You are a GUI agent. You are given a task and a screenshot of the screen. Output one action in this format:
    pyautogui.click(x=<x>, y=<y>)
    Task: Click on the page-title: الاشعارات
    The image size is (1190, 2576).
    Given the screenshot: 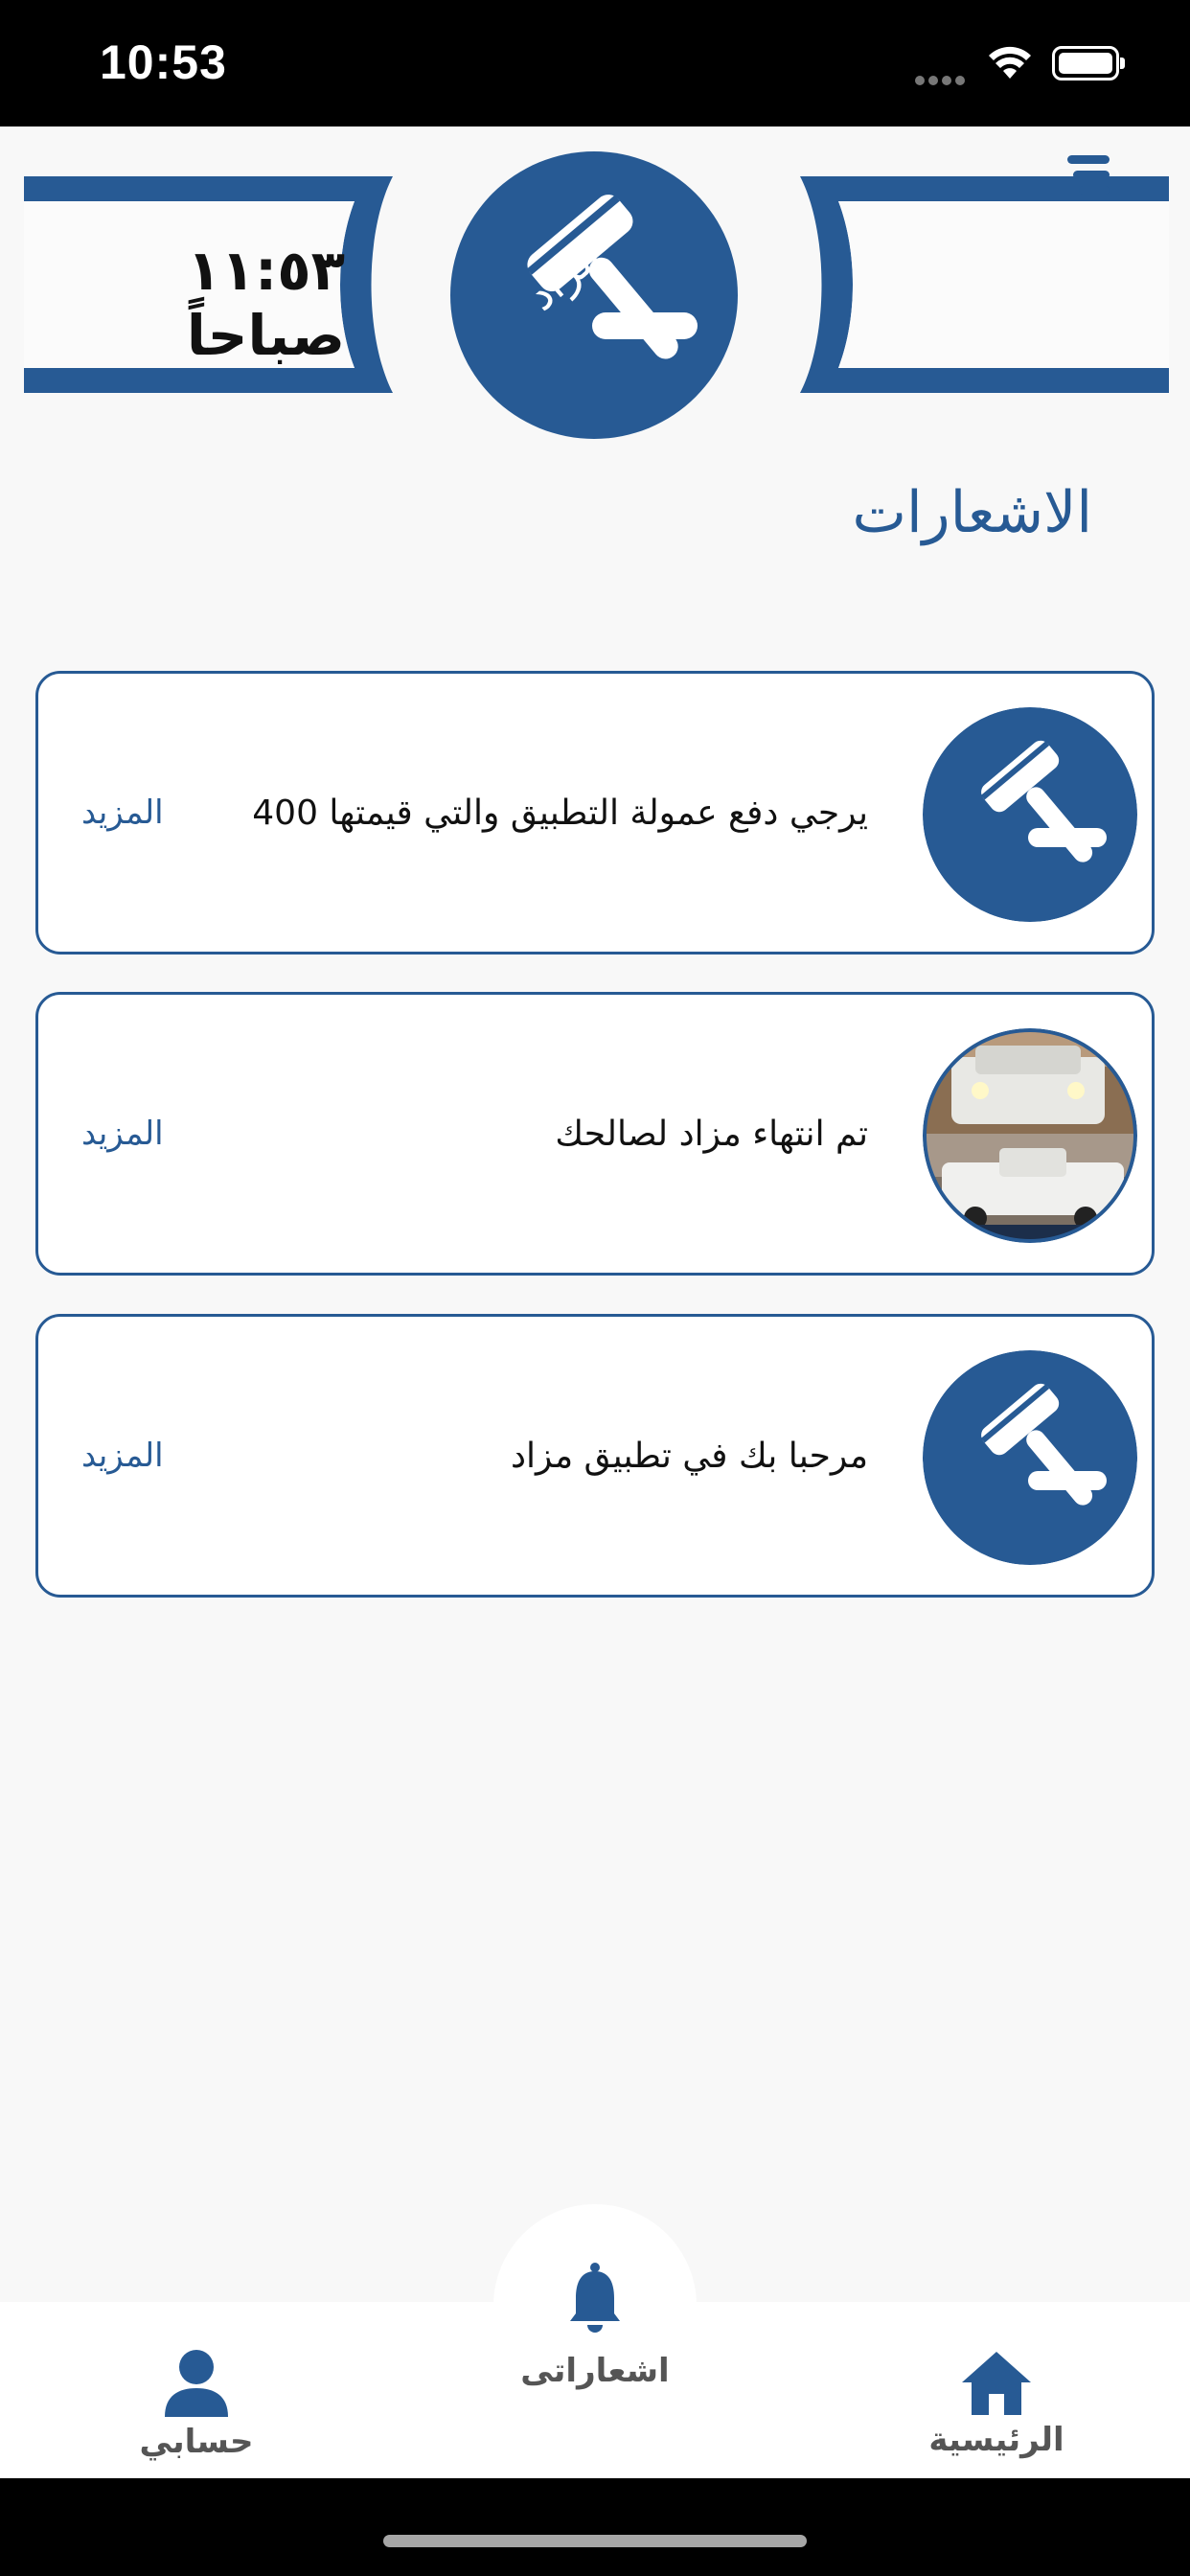 What is the action you would take?
    pyautogui.click(x=972, y=512)
    